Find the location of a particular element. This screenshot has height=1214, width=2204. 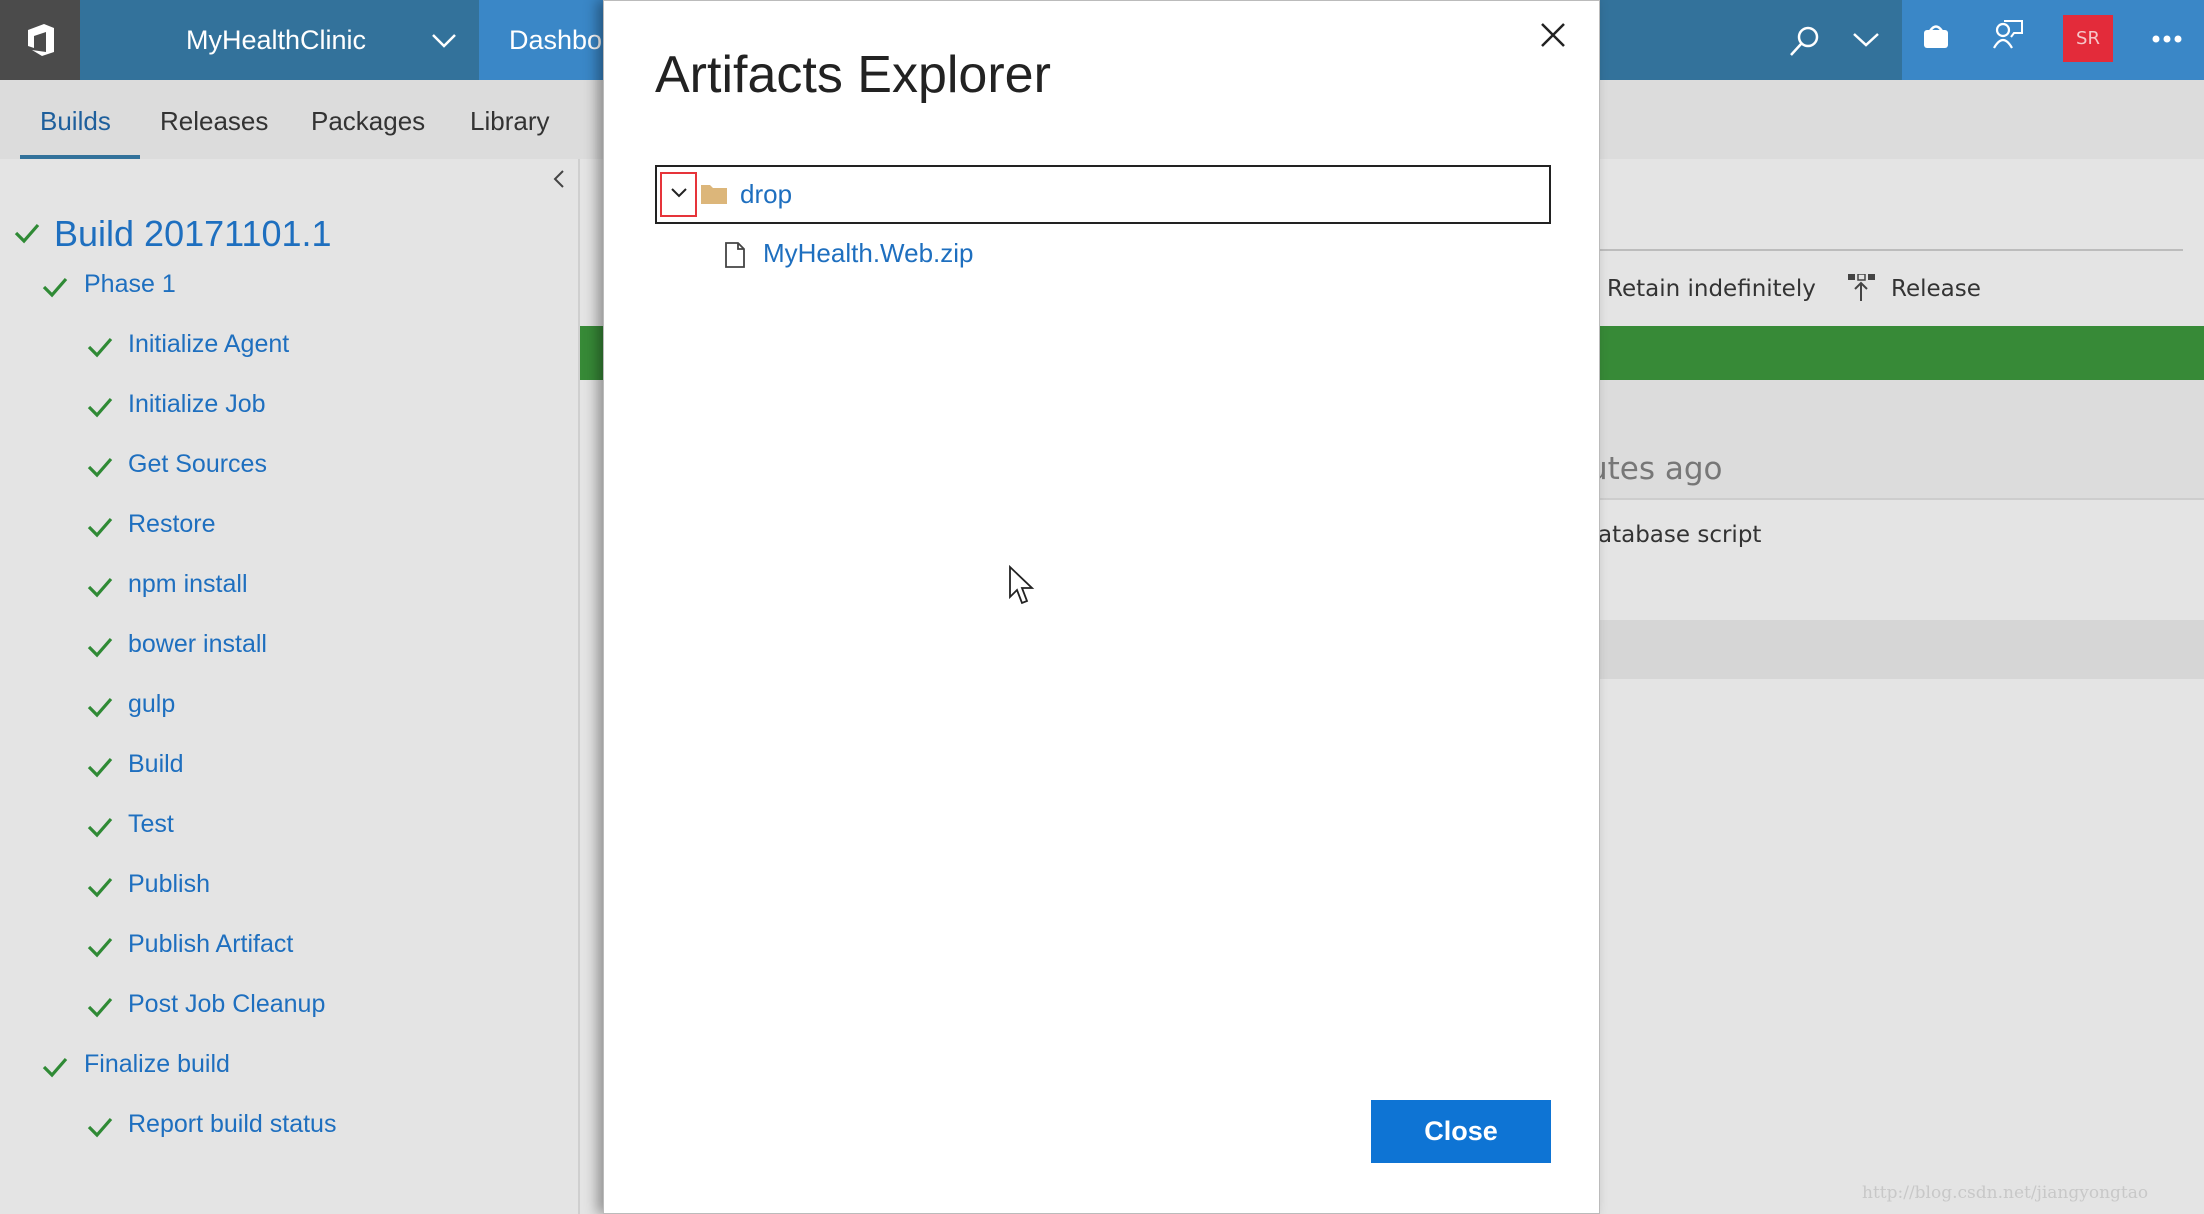

commit-message: atabase script is located at coordinates (1679, 535).